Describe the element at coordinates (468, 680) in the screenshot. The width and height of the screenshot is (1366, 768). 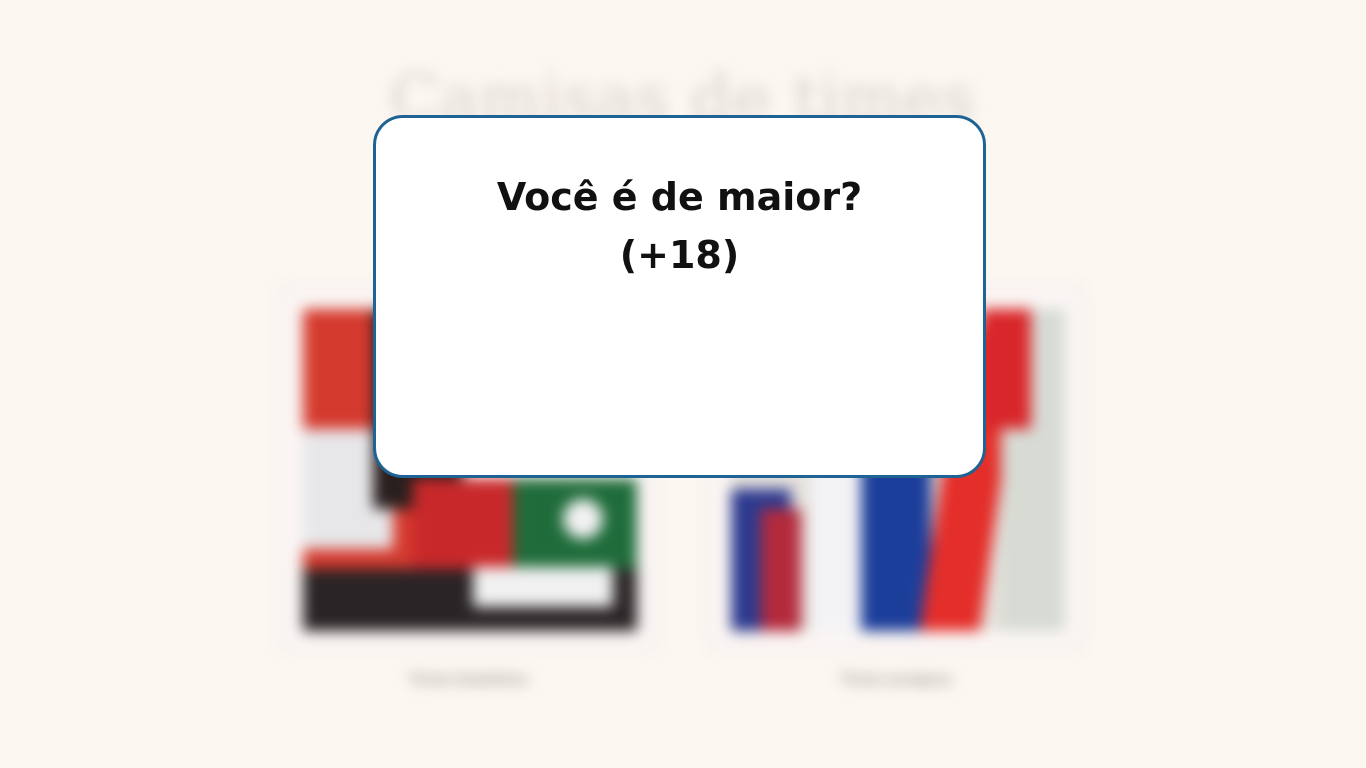
I see `category-caption: Times brasileiros` at that location.